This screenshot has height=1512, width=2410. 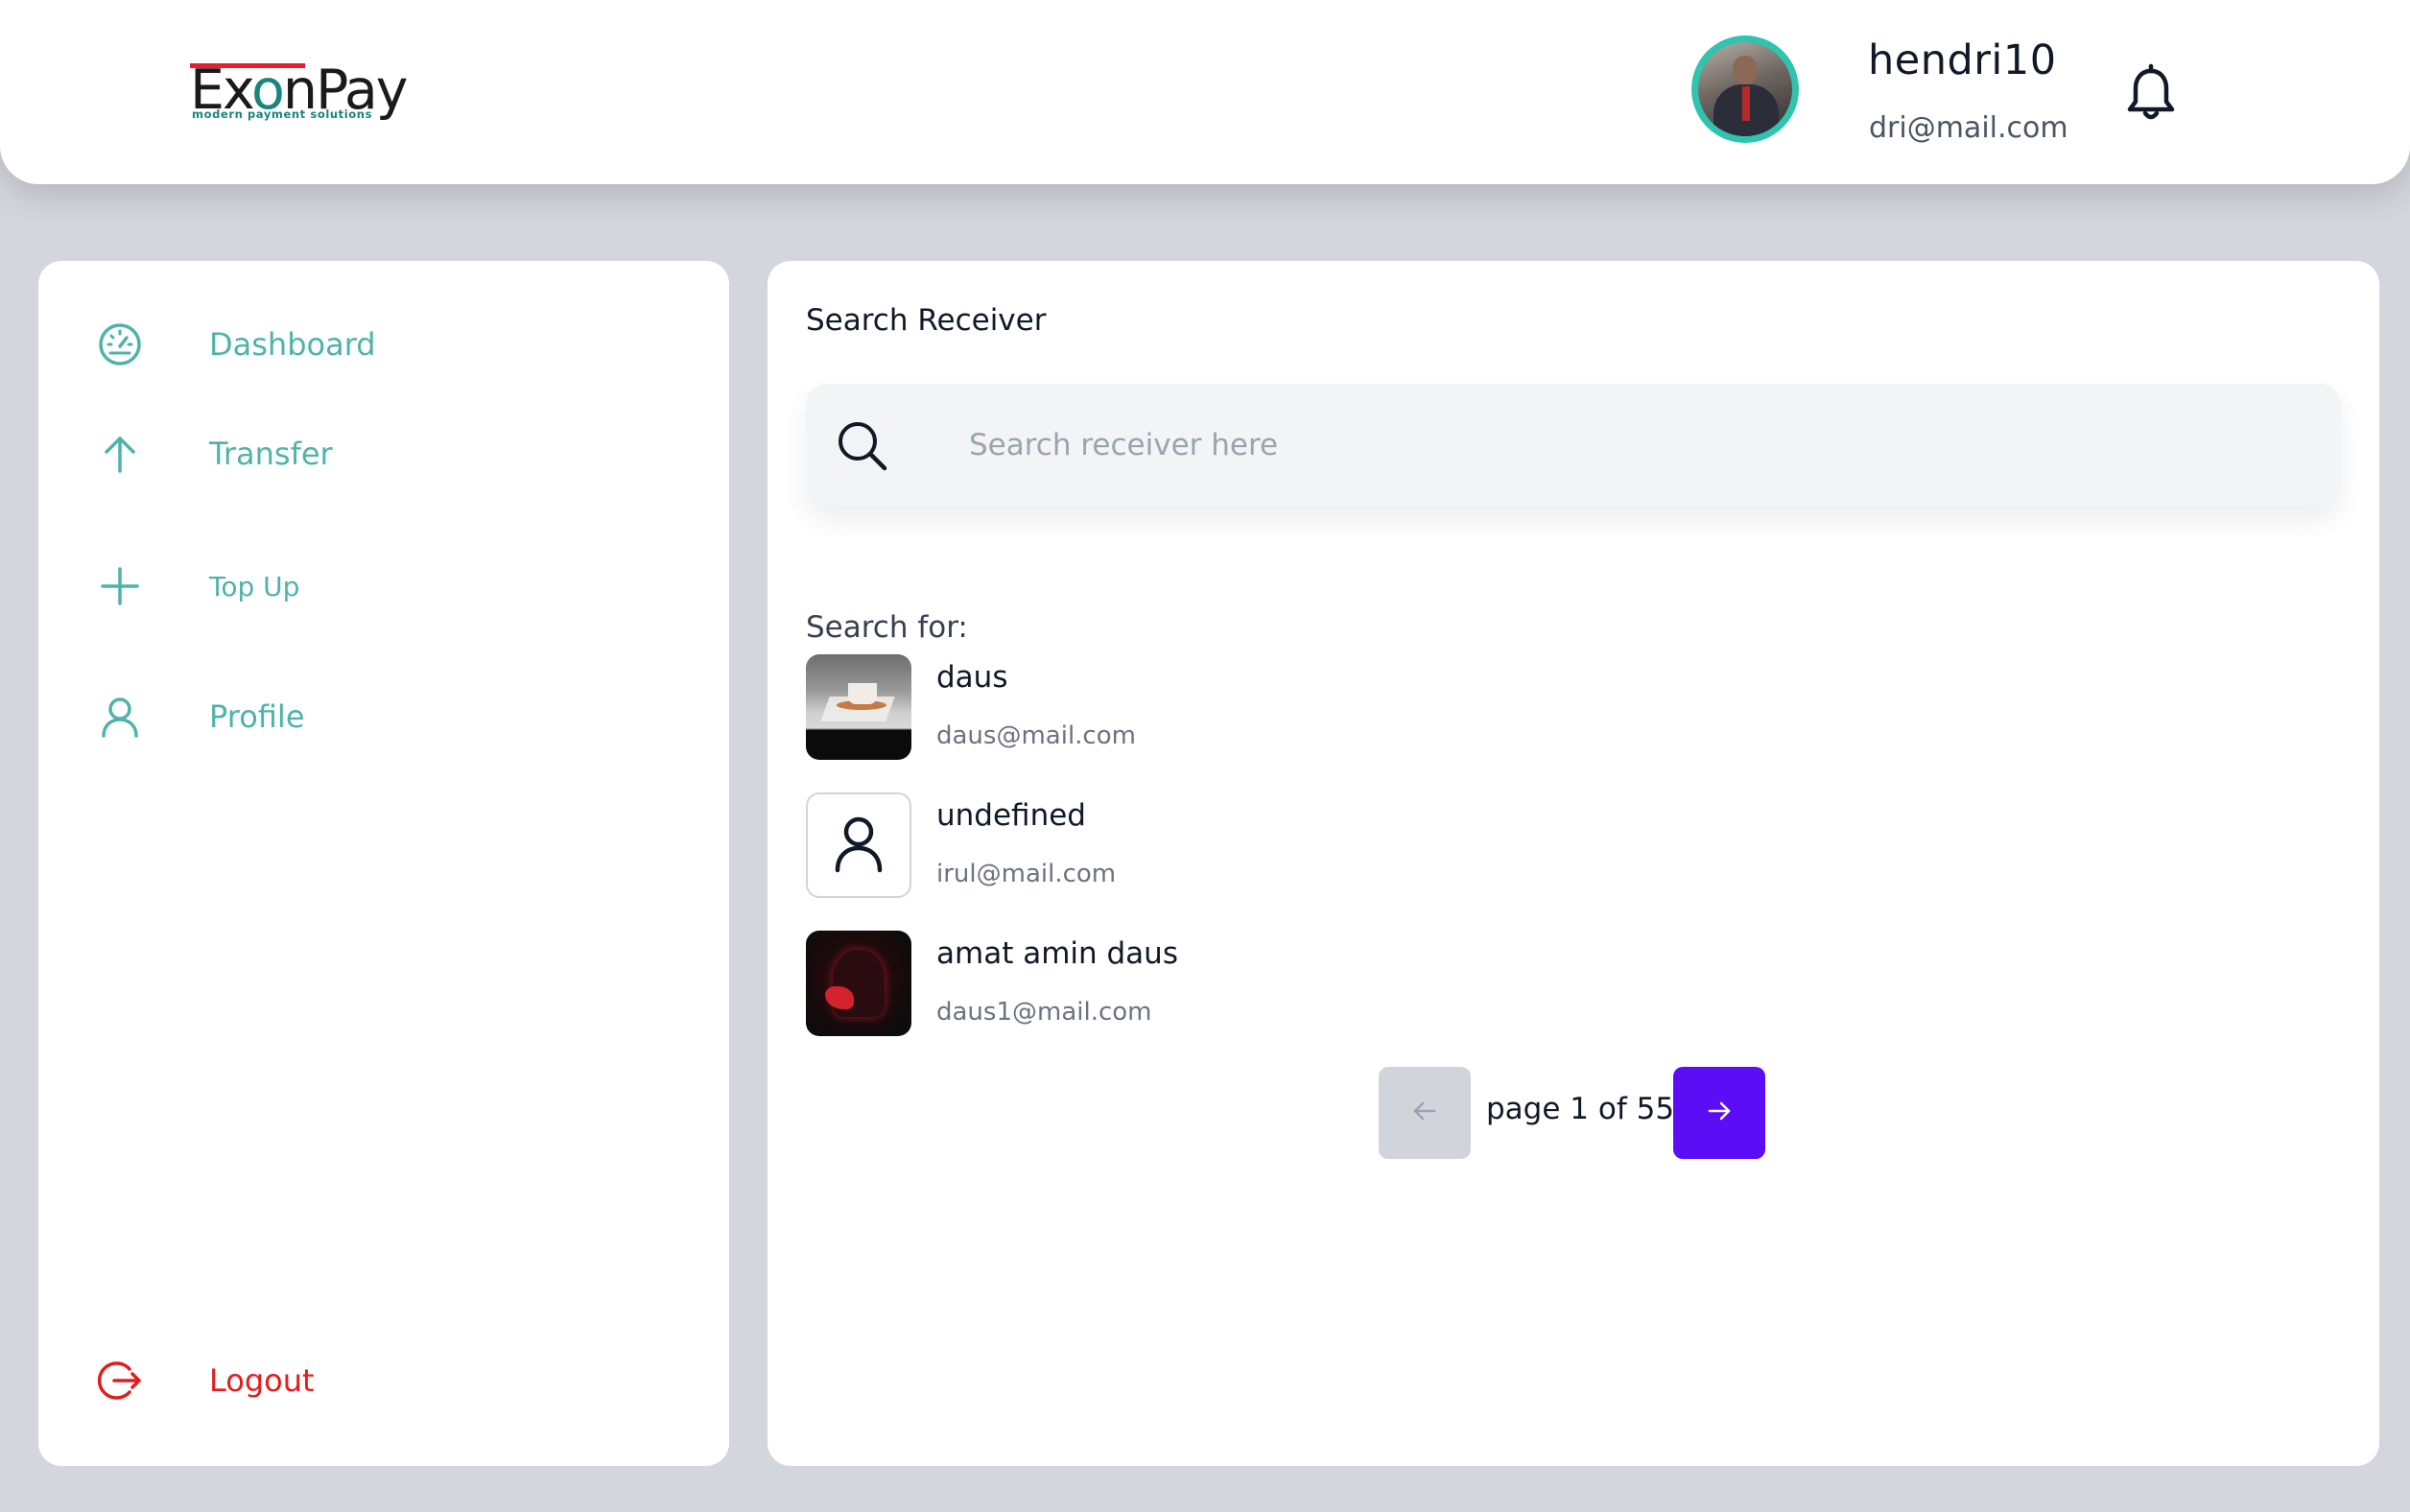 What do you see at coordinates (206, 1381) in the screenshot?
I see `sidebar-item-logout: Logout` at bounding box center [206, 1381].